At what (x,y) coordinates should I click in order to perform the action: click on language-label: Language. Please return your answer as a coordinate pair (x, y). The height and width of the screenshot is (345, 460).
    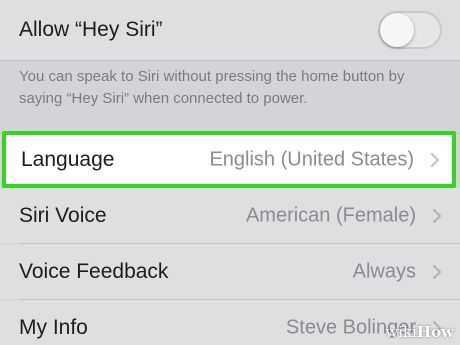
    Looking at the image, I should click on (68, 159).